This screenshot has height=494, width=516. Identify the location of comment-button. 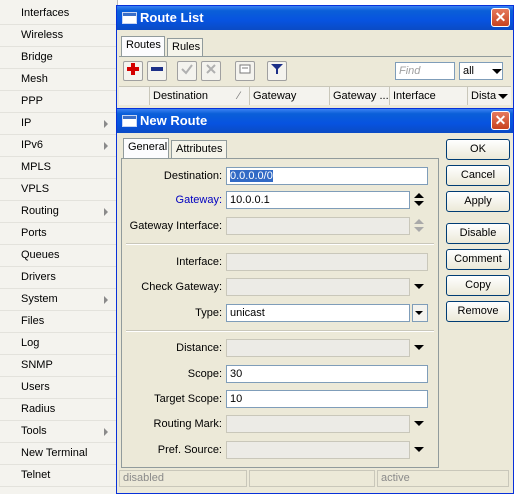
(245, 71).